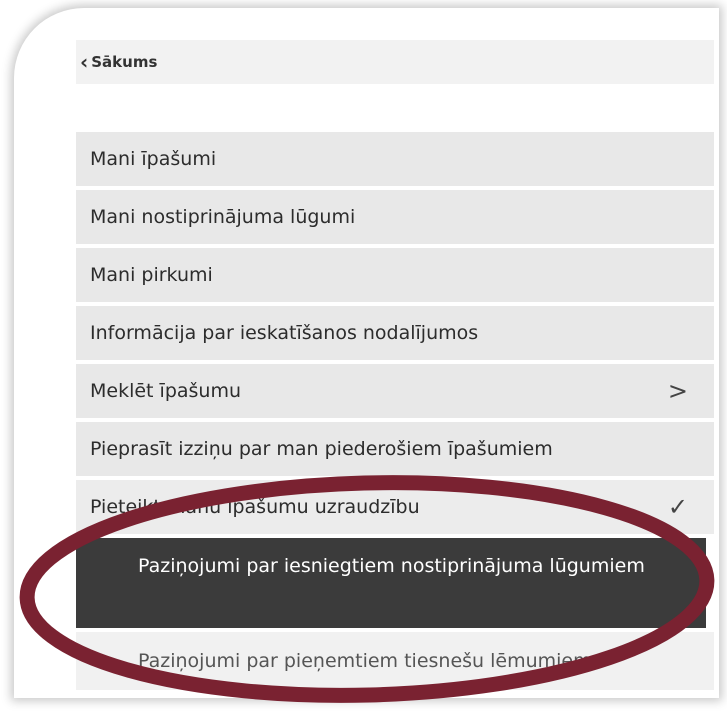  Describe the element at coordinates (151, 275) in the screenshot. I see `menu-item-label: Mani pirkumi` at that location.